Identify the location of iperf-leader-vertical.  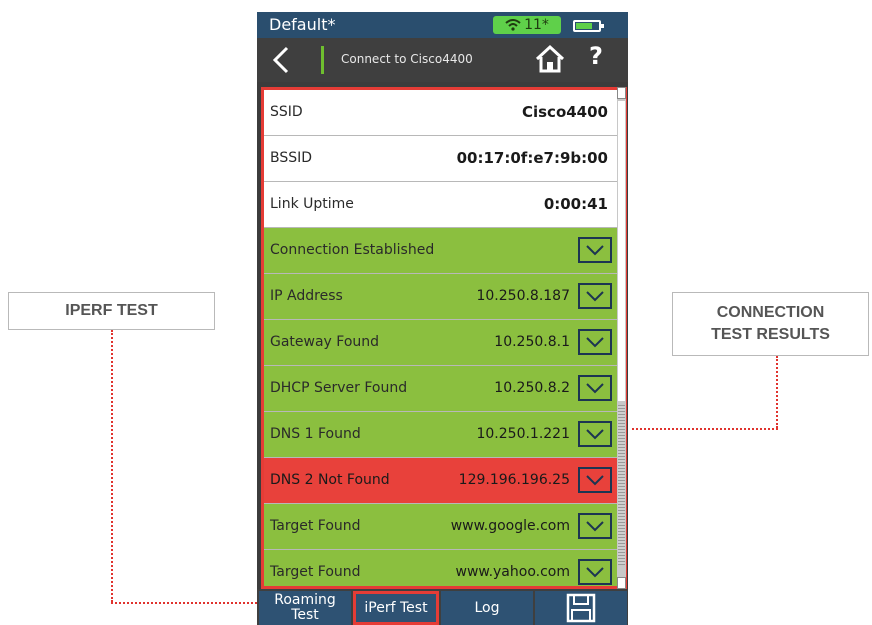
(112, 466).